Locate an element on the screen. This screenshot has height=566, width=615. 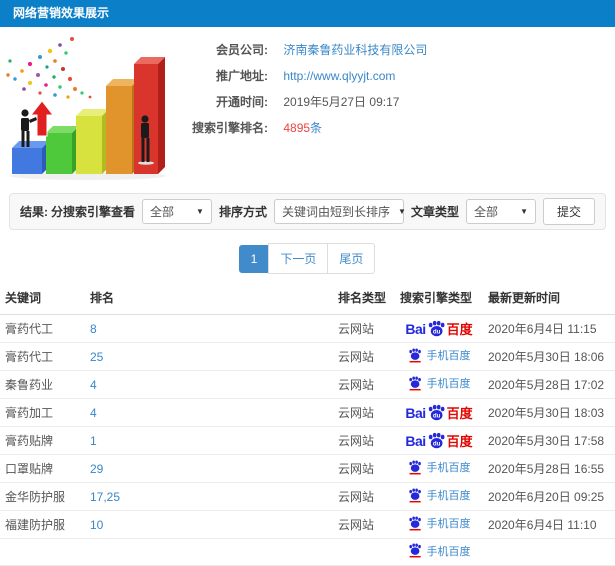
article-type-select: 全部 ▼ is located at coordinates (500, 211).